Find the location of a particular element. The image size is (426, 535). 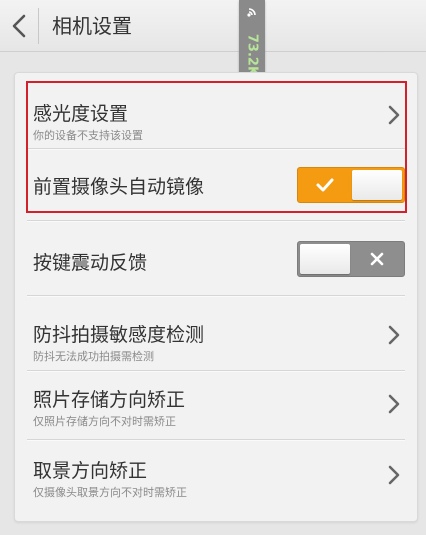

setting-photo-orientation: 照片存储方向矫正 仅照片存储方向不对时需矫正 is located at coordinates (216, 405).